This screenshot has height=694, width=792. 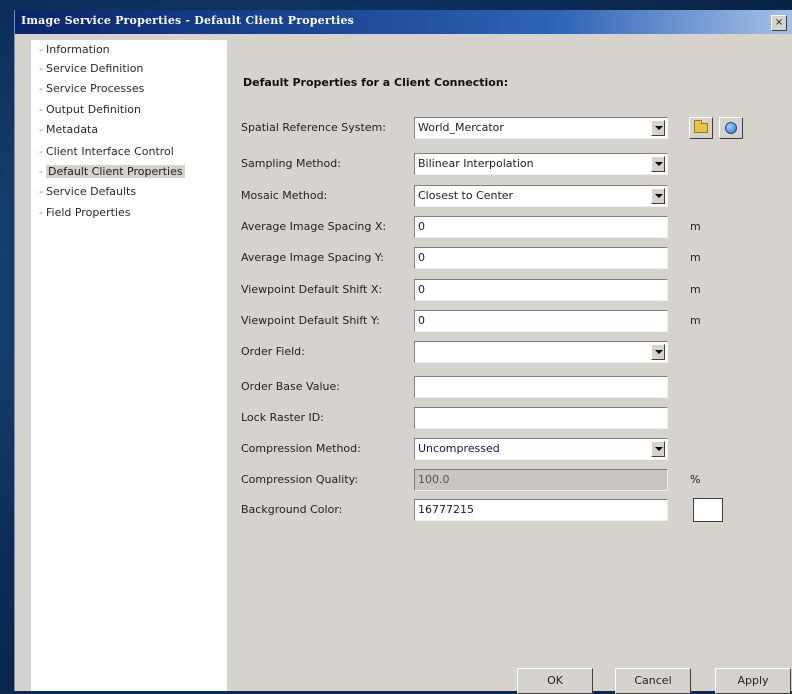 What do you see at coordinates (541, 196) in the screenshot?
I see `mosaic-method-select: Closest to Center` at bounding box center [541, 196].